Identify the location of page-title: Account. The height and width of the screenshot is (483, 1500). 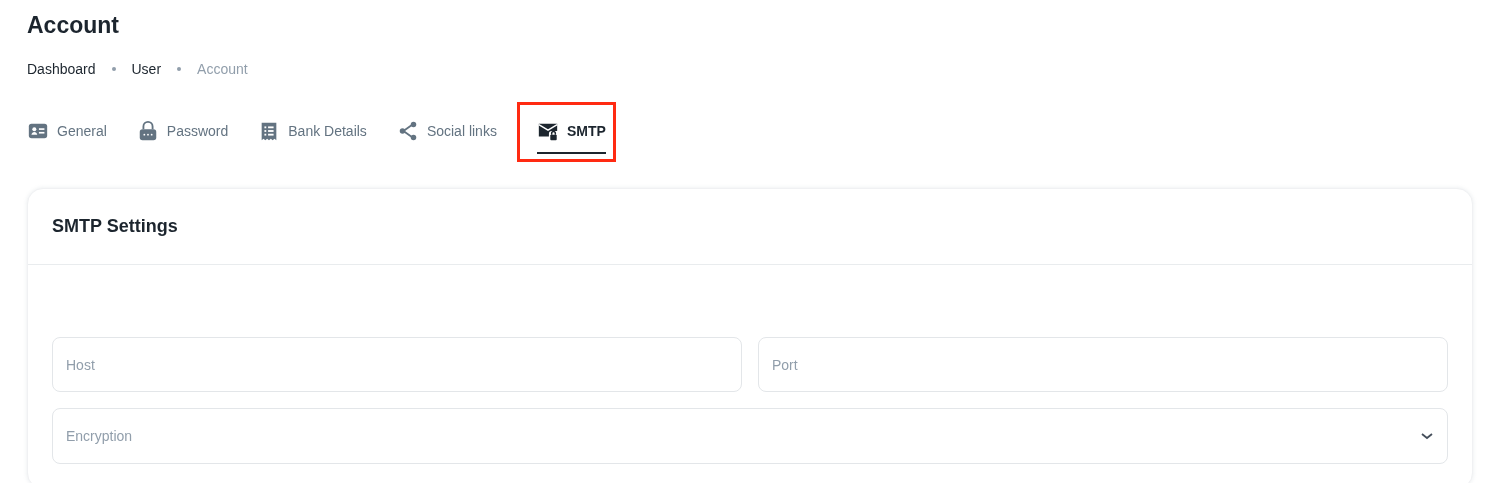
(73, 25).